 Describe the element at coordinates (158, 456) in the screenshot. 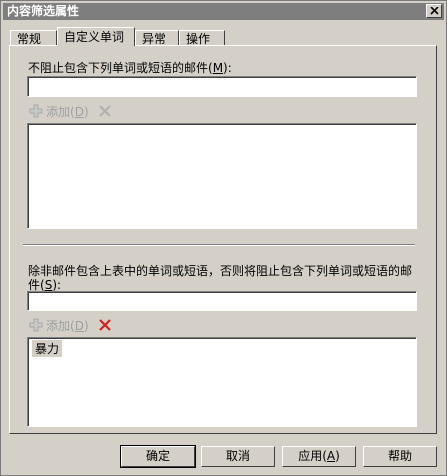

I see `ok-button: 确定` at that location.